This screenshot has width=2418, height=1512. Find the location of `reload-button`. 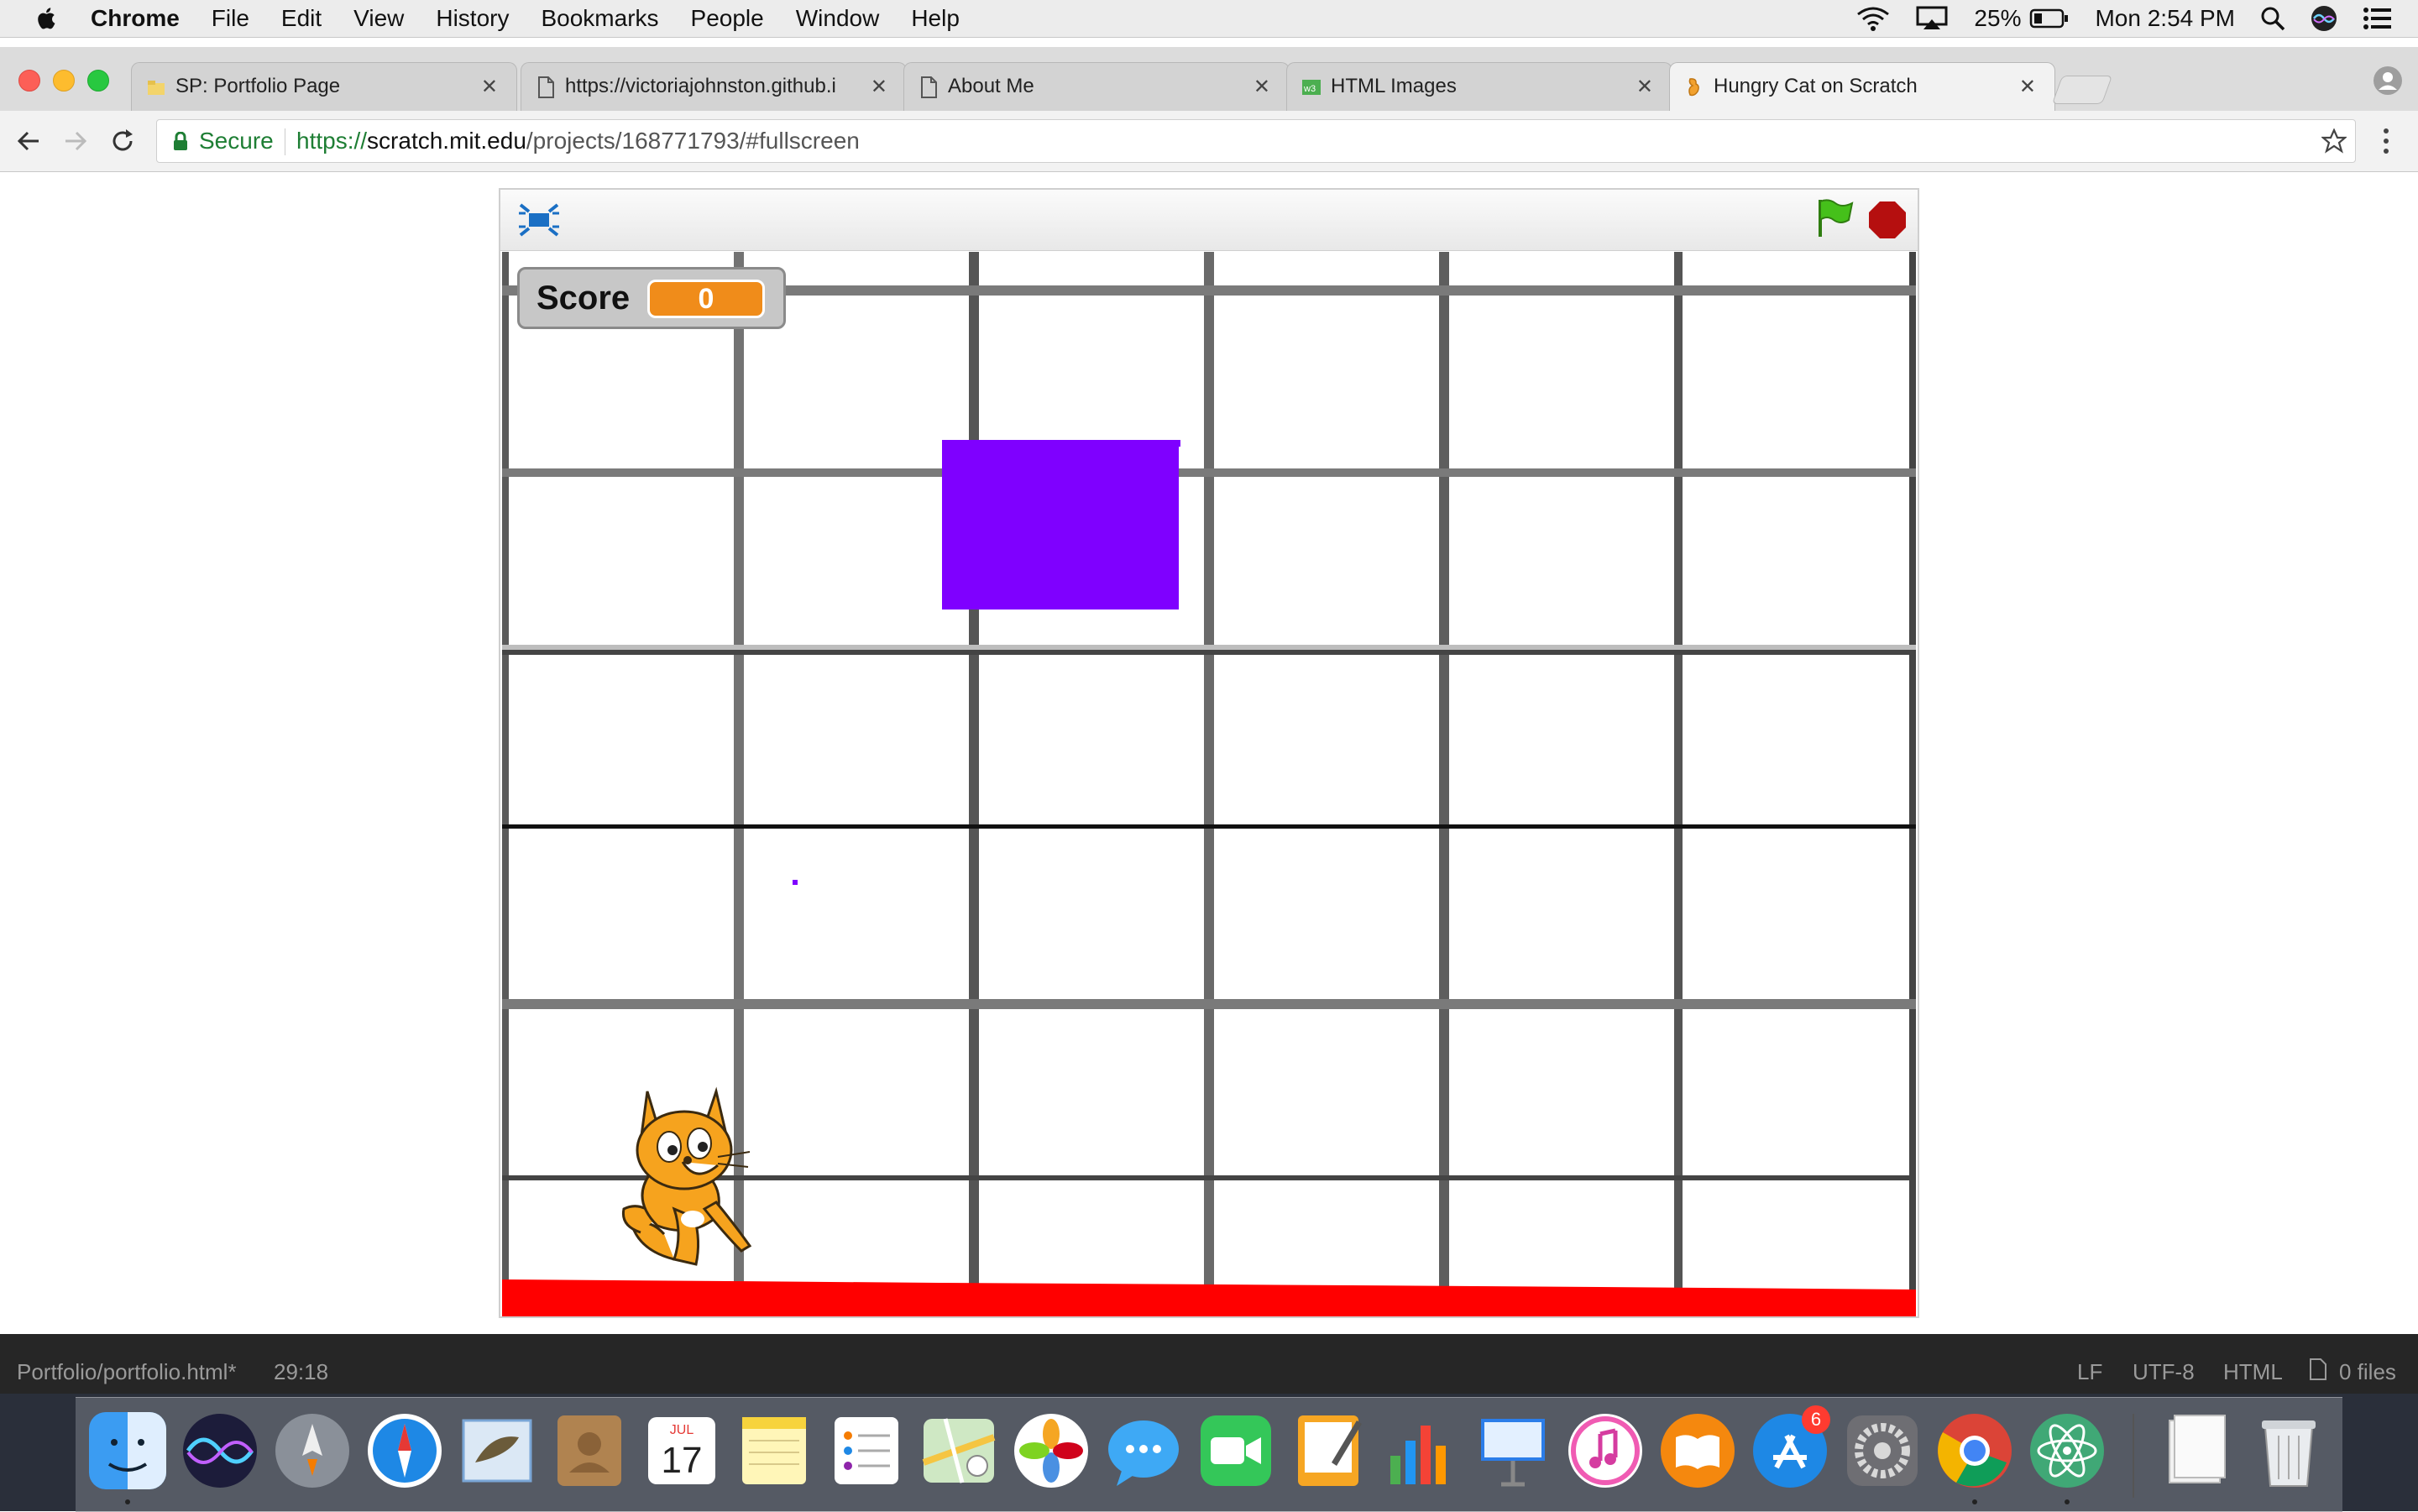

reload-button is located at coordinates (122, 141).